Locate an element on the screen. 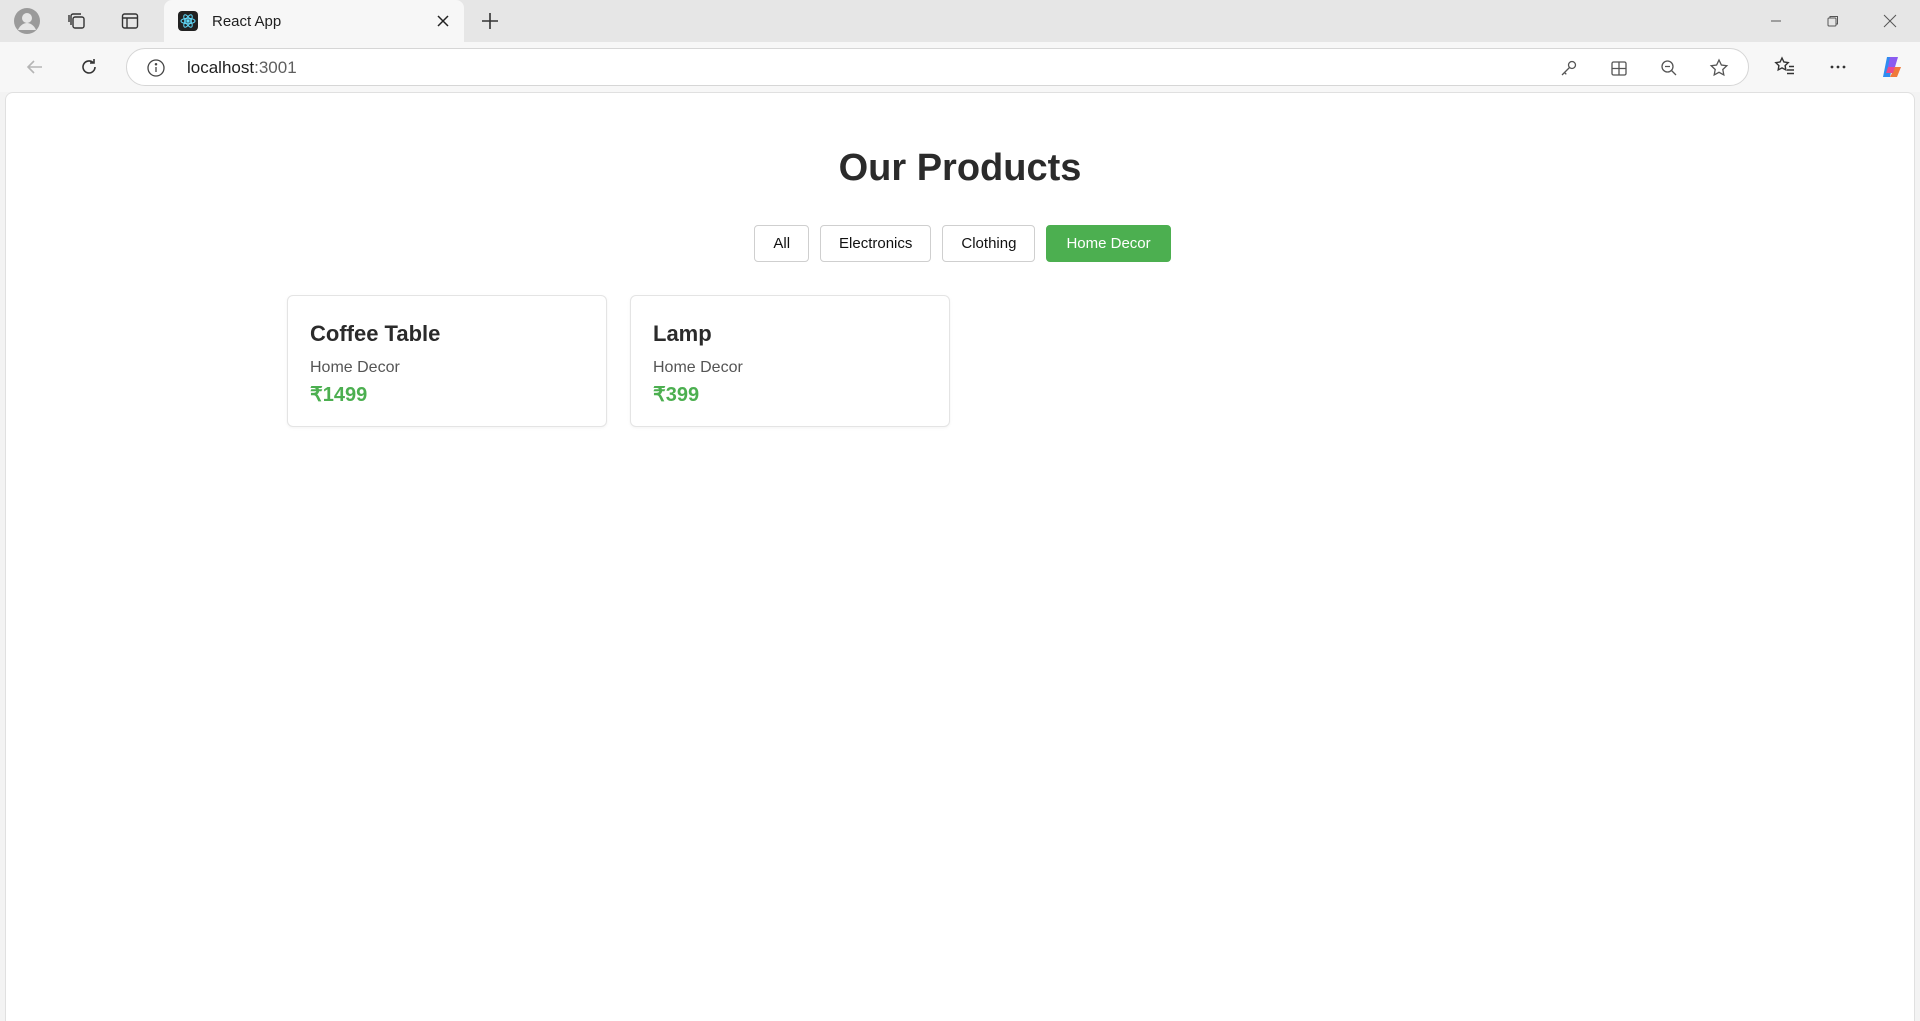 This screenshot has height=1021, width=1920. react-logo-icon is located at coordinates (188, 21).